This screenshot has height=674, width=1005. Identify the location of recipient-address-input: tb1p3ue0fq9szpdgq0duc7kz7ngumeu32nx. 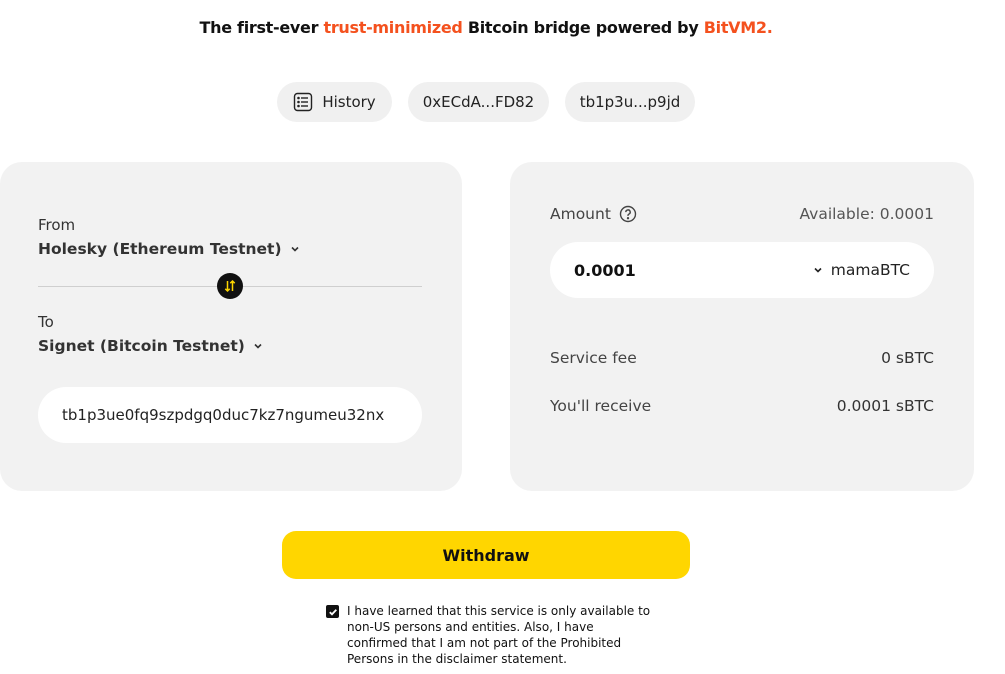
(230, 415).